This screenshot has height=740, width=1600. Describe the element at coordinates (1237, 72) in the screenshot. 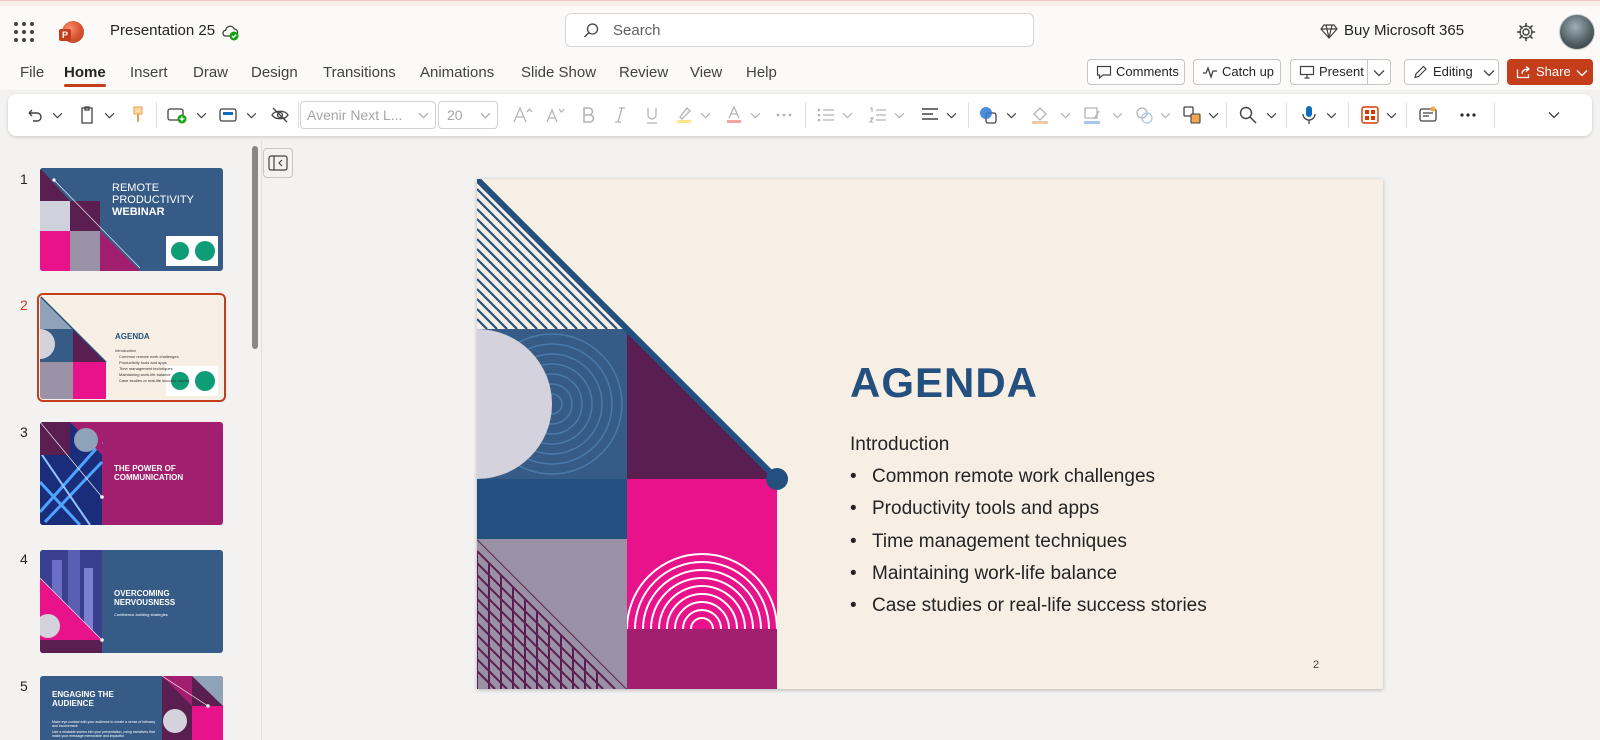

I see `catch-up-button: Catch up` at that location.